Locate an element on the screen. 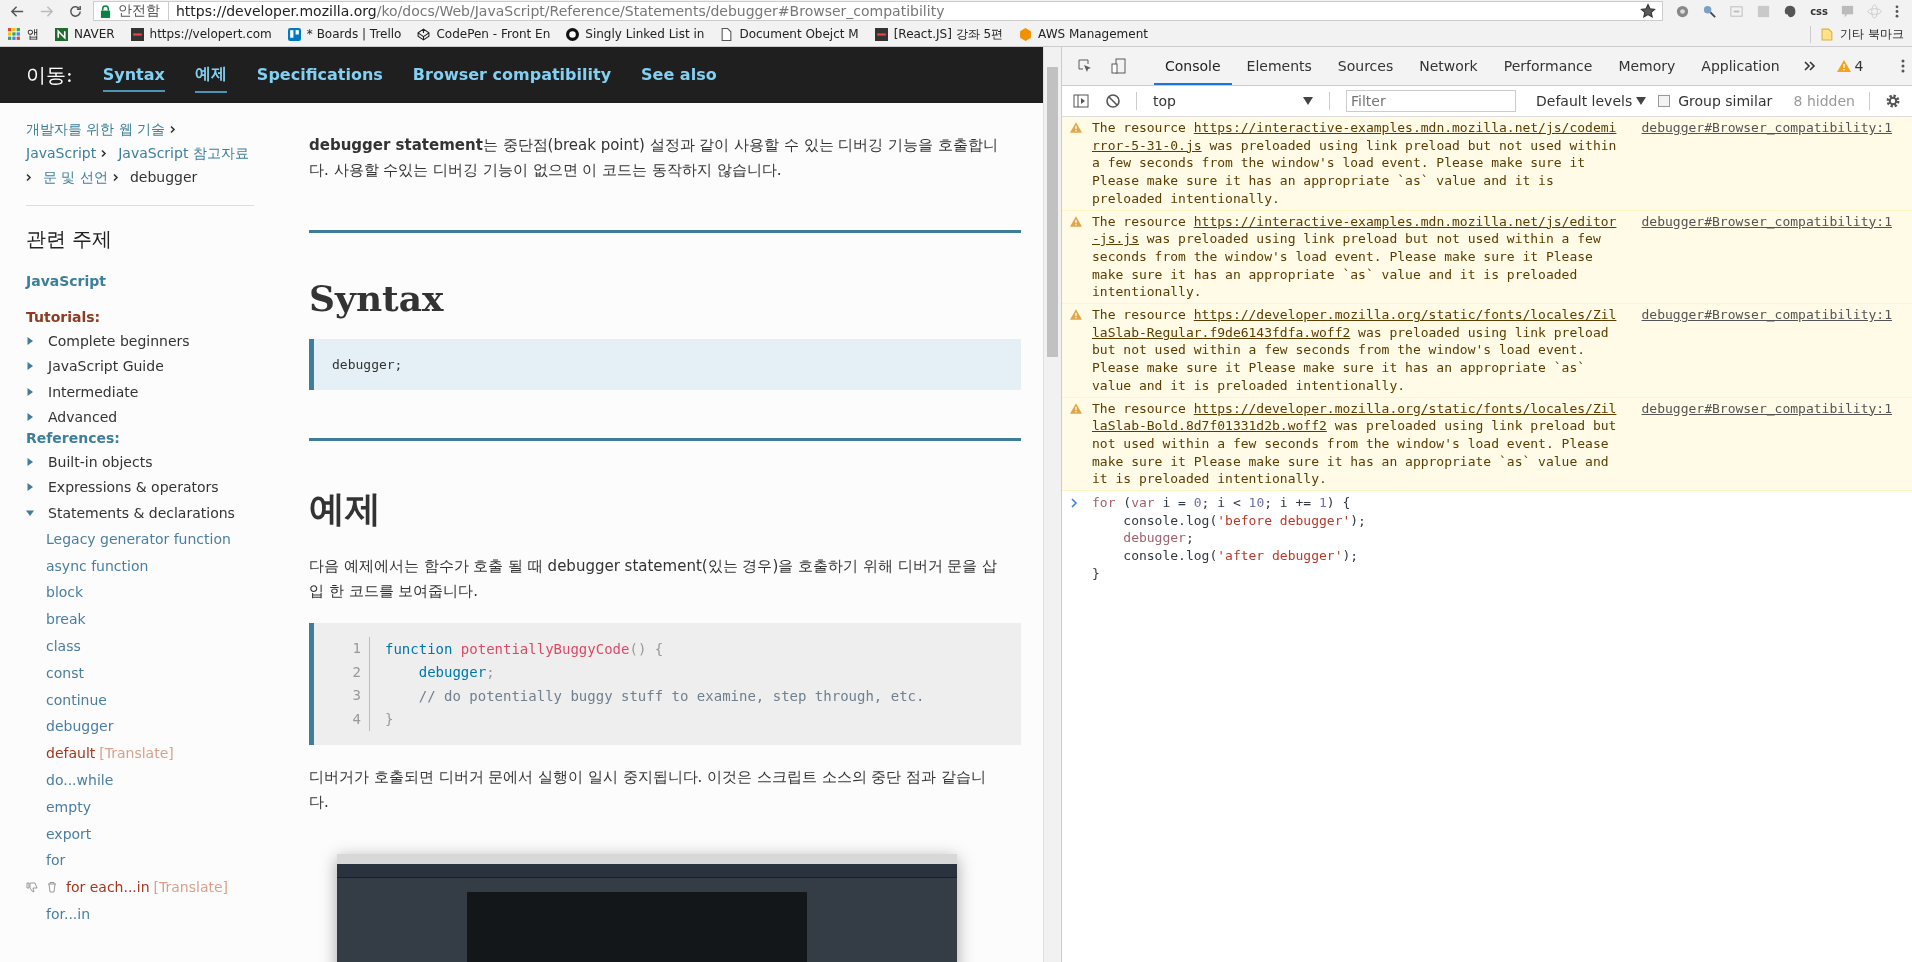  bookmark-link: AWS Management is located at coordinates (1093, 34).